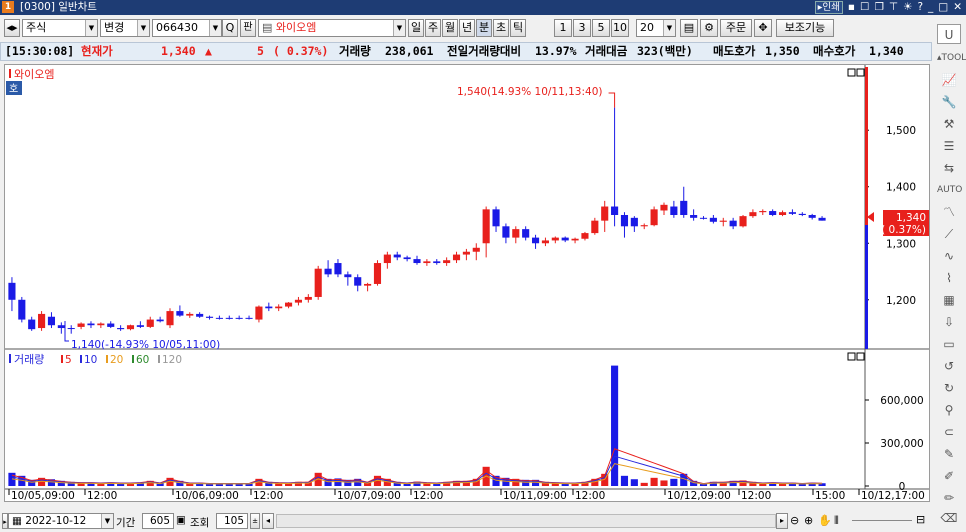 This screenshot has height=532, width=966. I want to click on minute-button: 3, so click(582, 28).